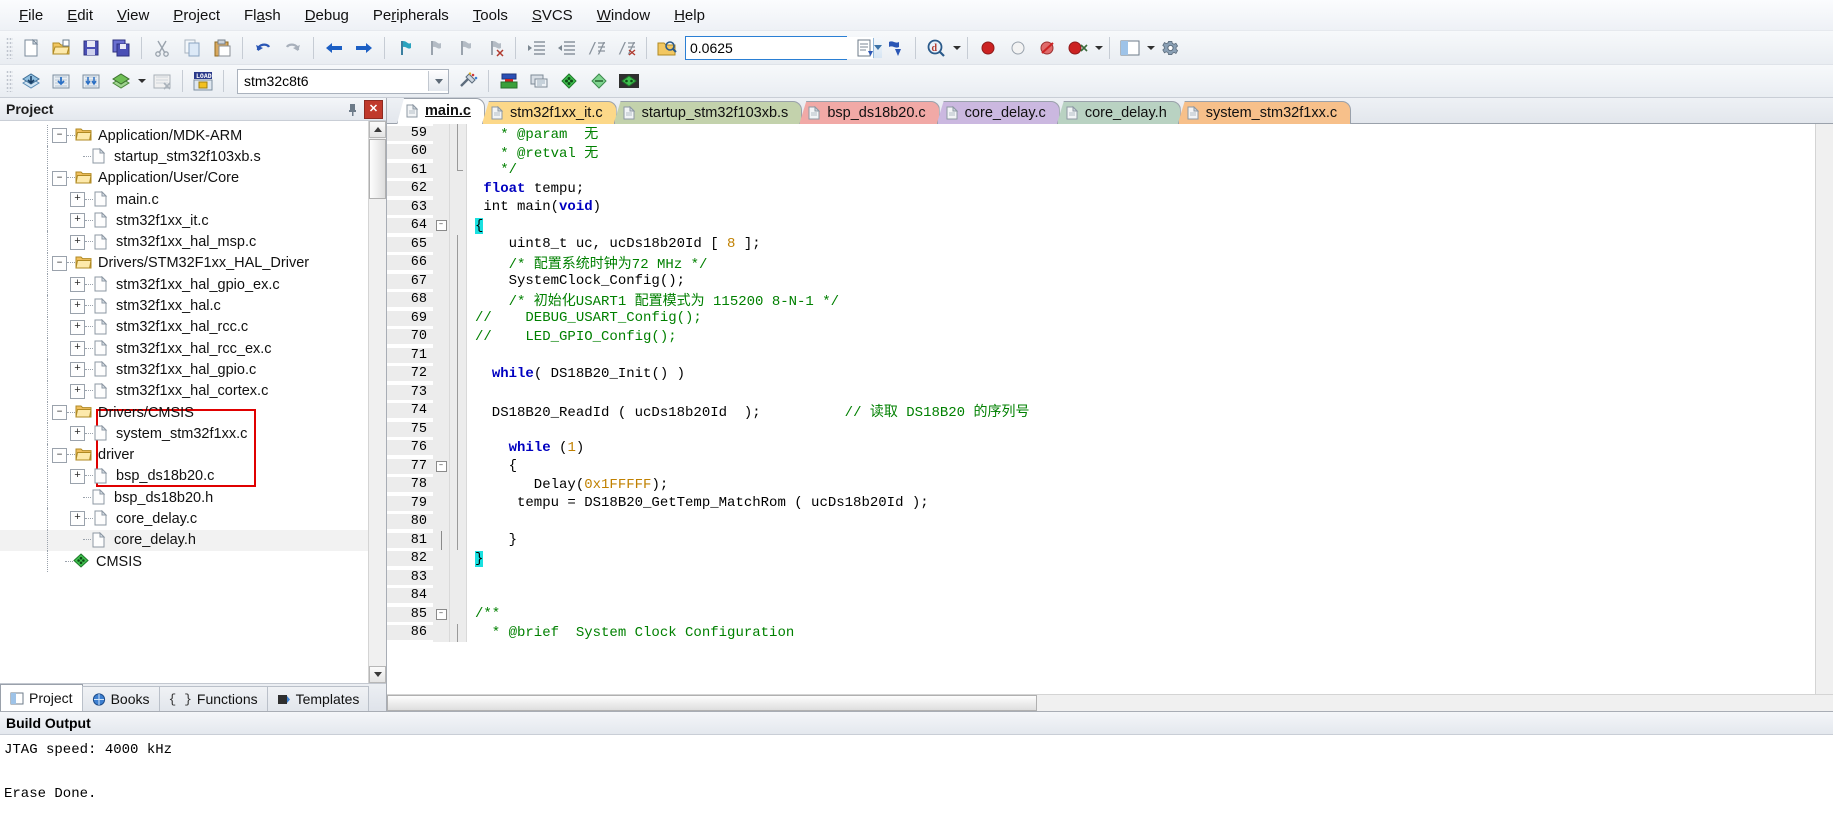 This screenshot has height=818, width=1833. Describe the element at coordinates (213, 698) in the screenshot. I see `project-tab-functions: { } Functions` at that location.